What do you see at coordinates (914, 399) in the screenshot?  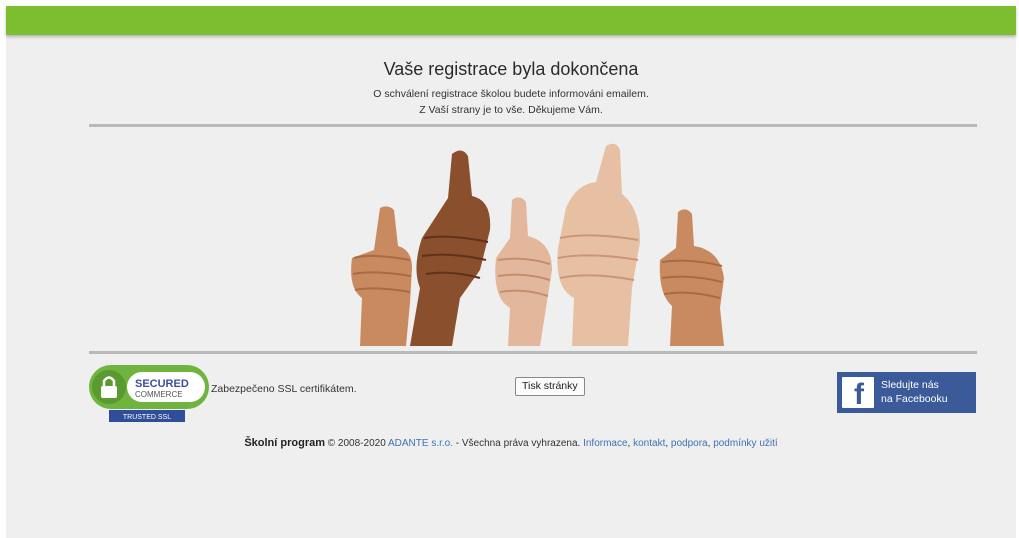 I see `facebook-label-line2: na Facebooku` at bounding box center [914, 399].